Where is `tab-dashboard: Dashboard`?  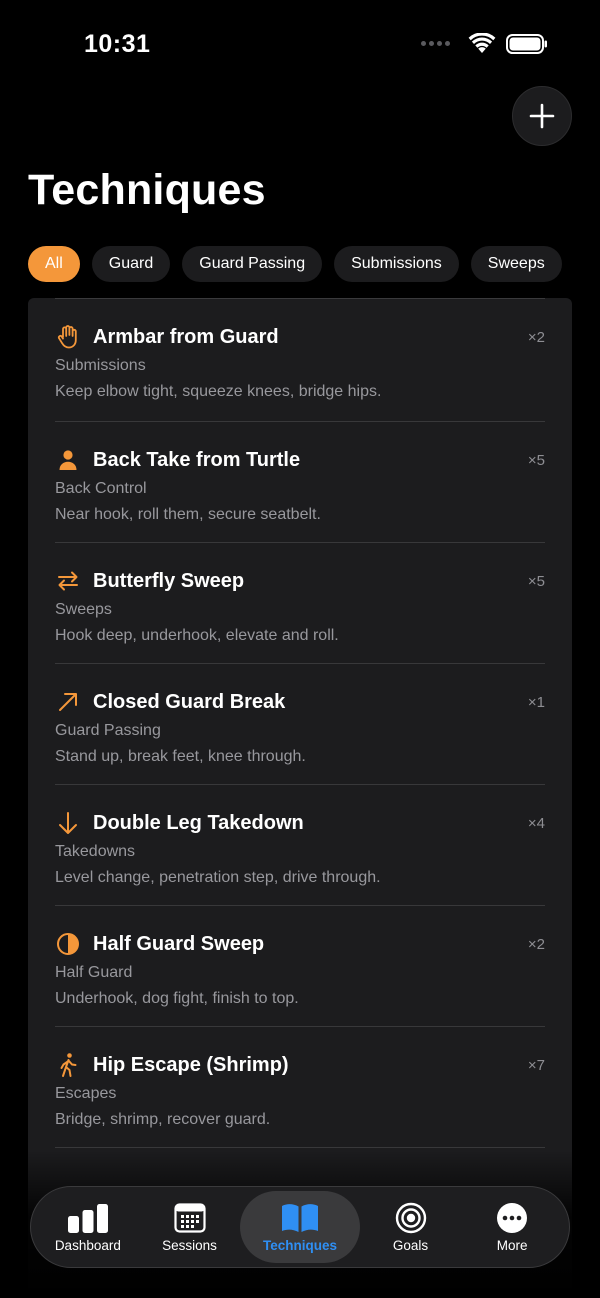 tab-dashboard: Dashboard is located at coordinates (88, 1227).